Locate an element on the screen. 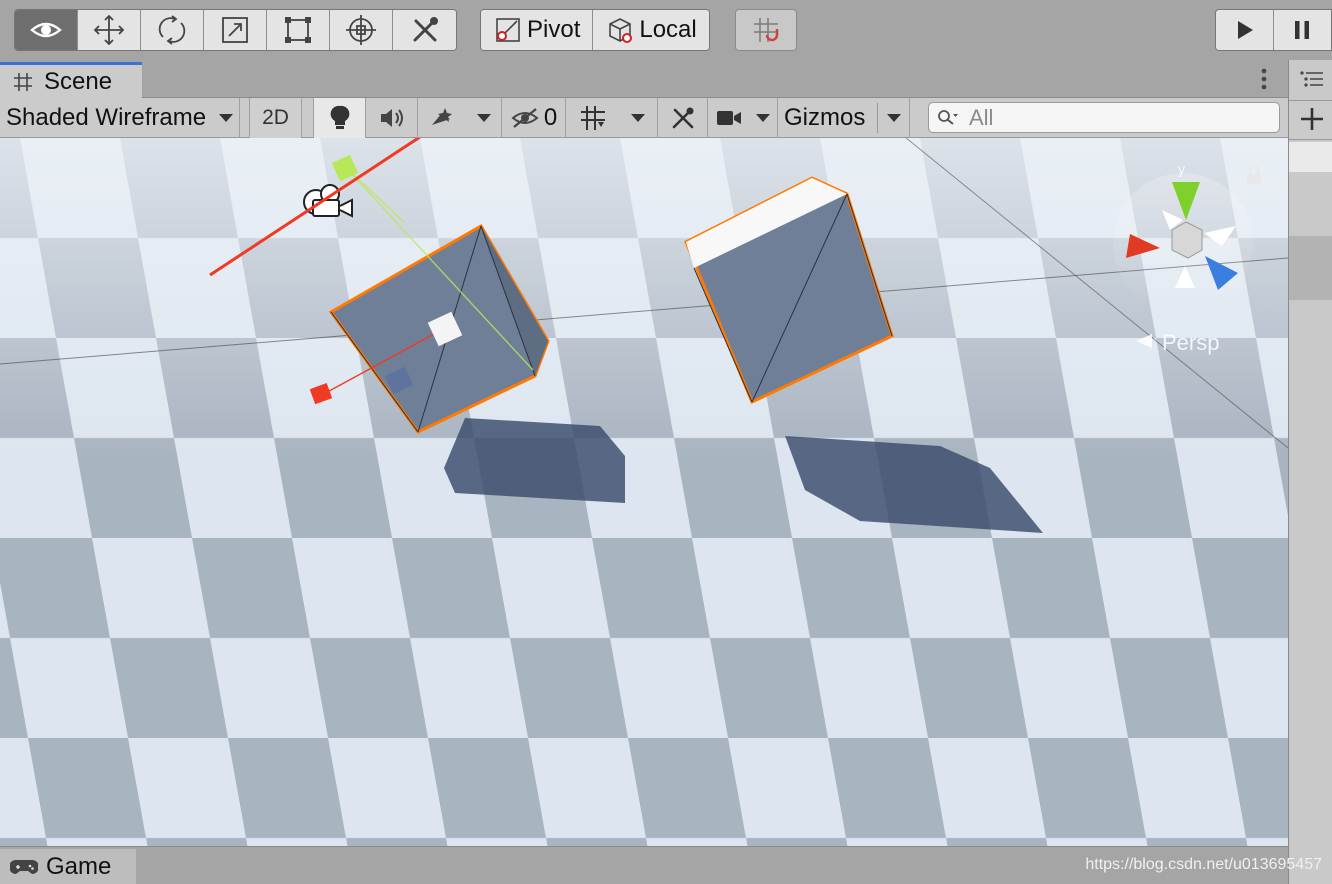 The image size is (1332, 884). search-placeholder: All is located at coordinates (981, 117).